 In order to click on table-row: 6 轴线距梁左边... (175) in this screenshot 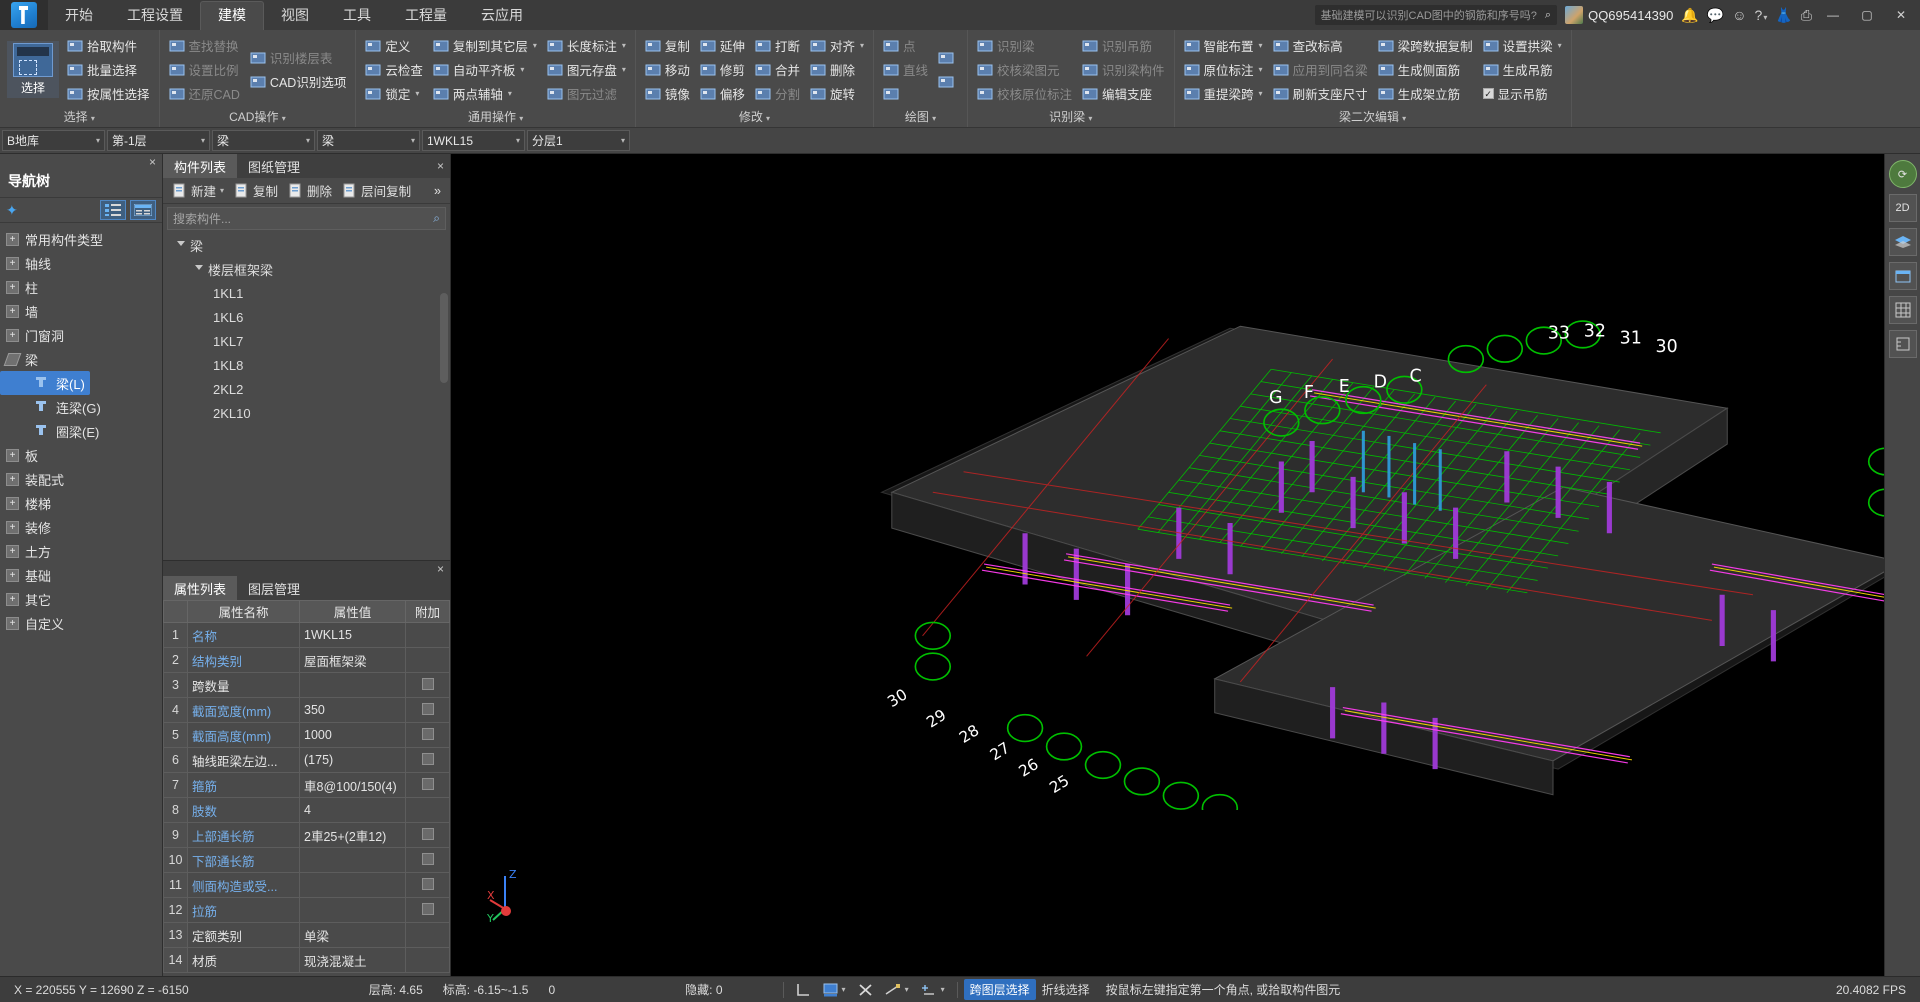, I will do `click(306, 760)`.